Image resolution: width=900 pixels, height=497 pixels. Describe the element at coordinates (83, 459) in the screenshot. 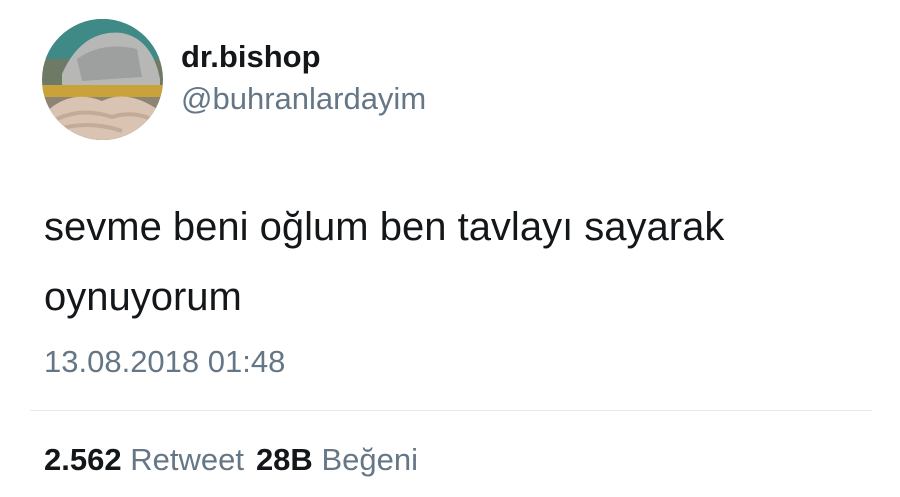

I see `retweets-count: 2.562` at that location.